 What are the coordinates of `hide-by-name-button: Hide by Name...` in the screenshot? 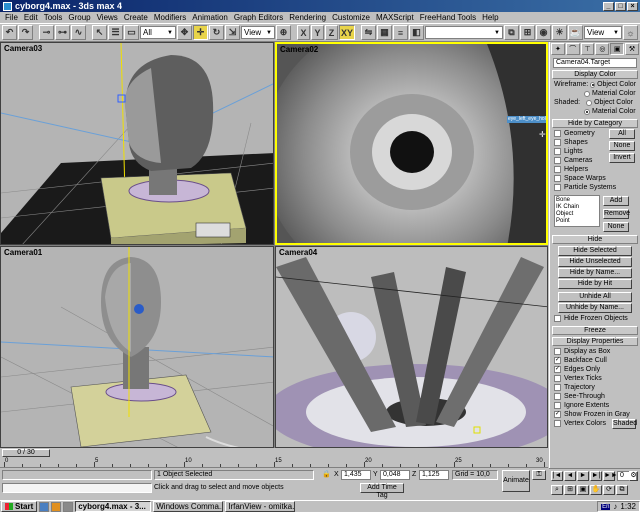 It's located at (595, 273).